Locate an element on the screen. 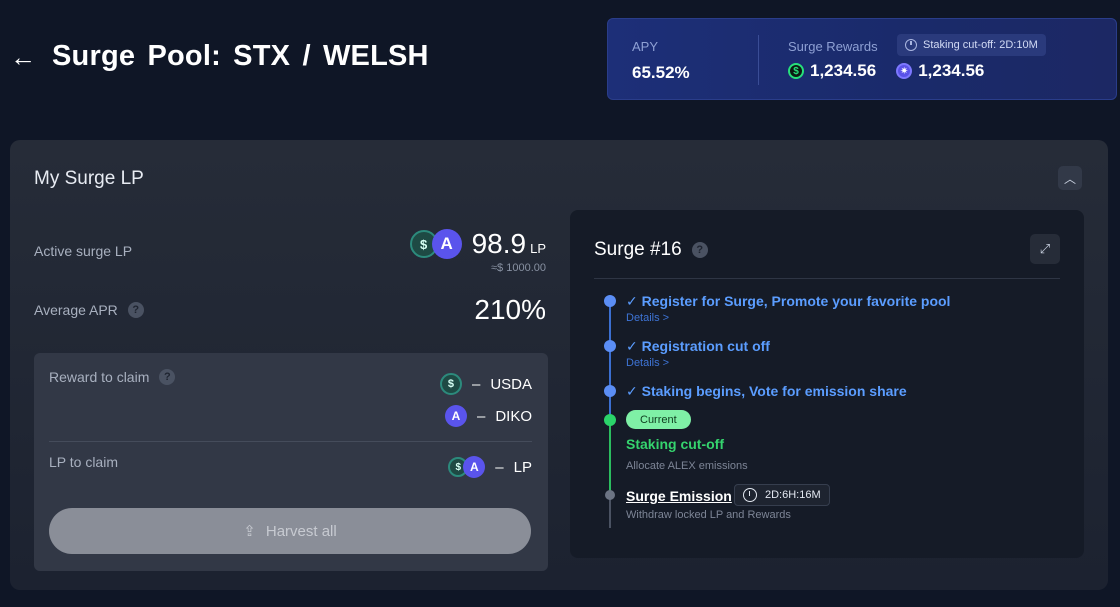 The width and height of the screenshot is (1120, 607). harvest-all-button: ⇪ Harvest all is located at coordinates (290, 531).